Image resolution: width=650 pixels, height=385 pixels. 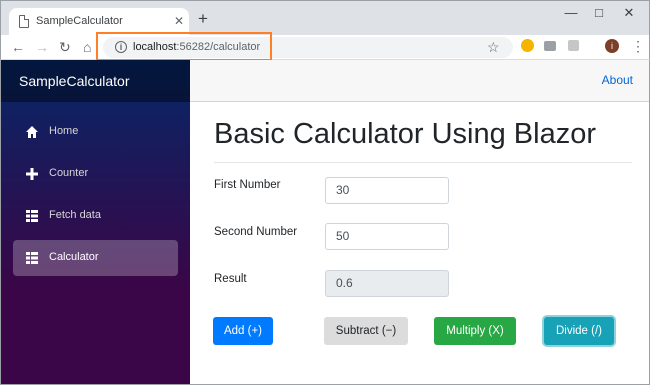 I want to click on subtract-button: Subtract (−), so click(x=366, y=331).